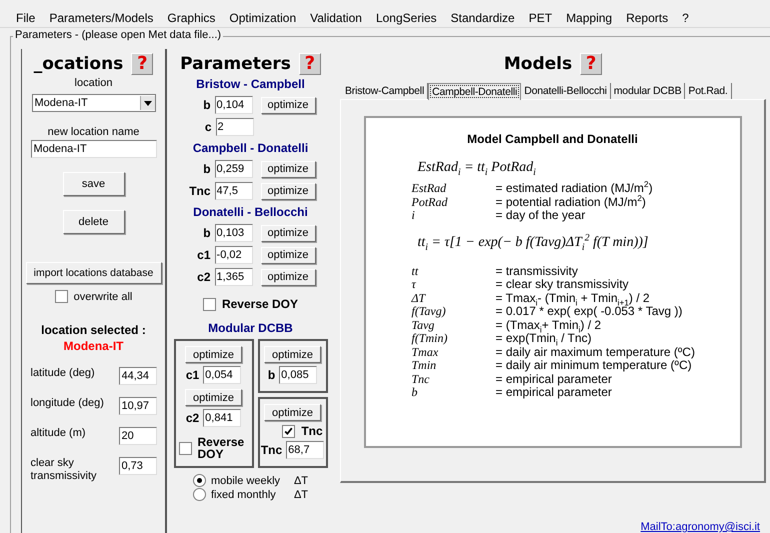 This screenshot has width=770, height=533. I want to click on definition: = exp(Tmin$_{i}$ / Tnc), so click(544, 339).